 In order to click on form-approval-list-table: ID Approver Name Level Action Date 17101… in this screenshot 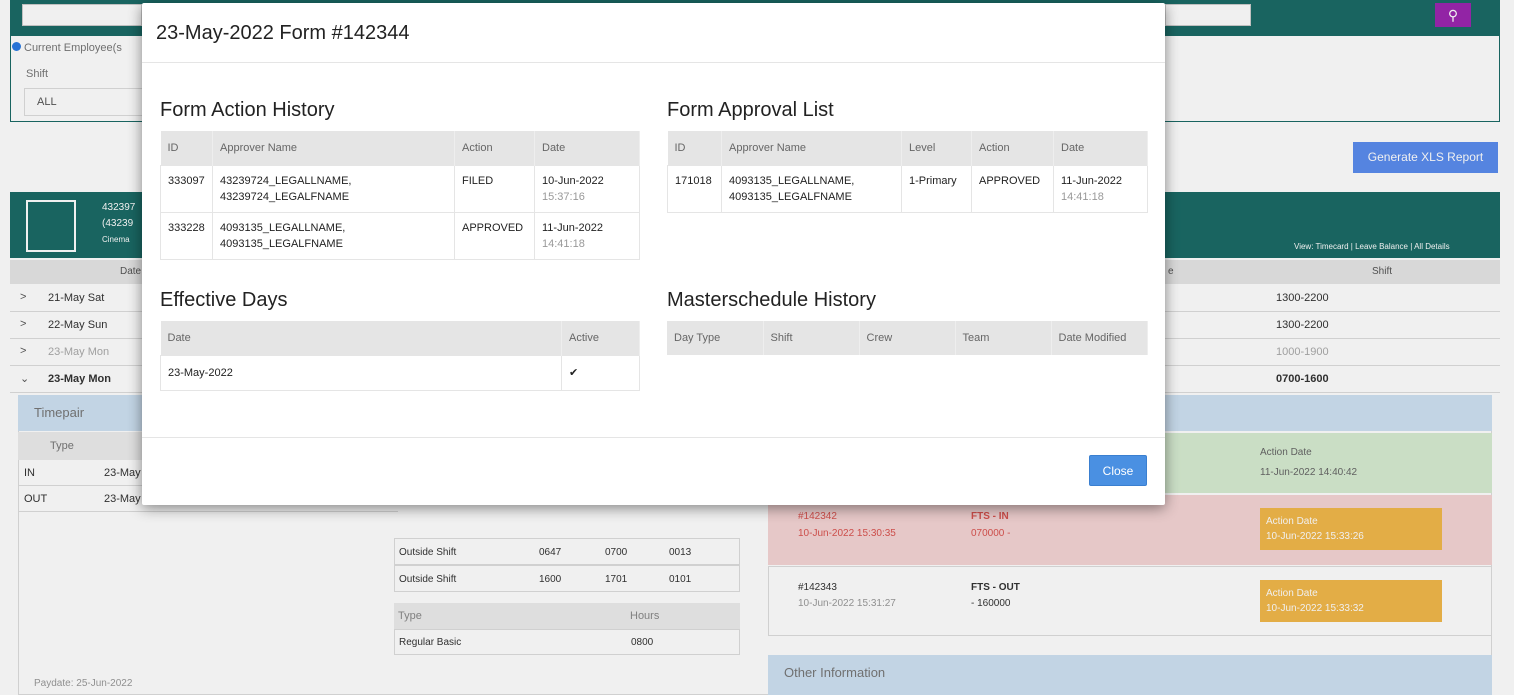, I will do `click(907, 172)`.